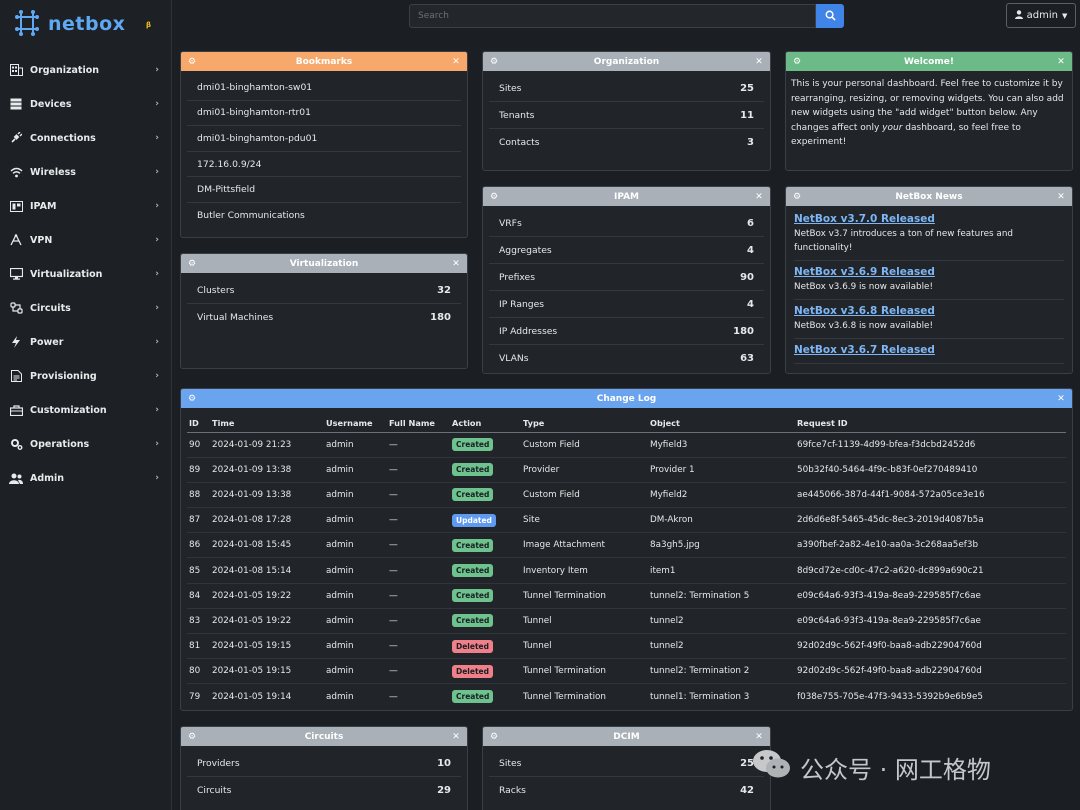 The height and width of the screenshot is (810, 1080). Describe the element at coordinates (324, 114) in the screenshot. I see `bookmark-link: dmi01-binghamton-rtr01` at that location.